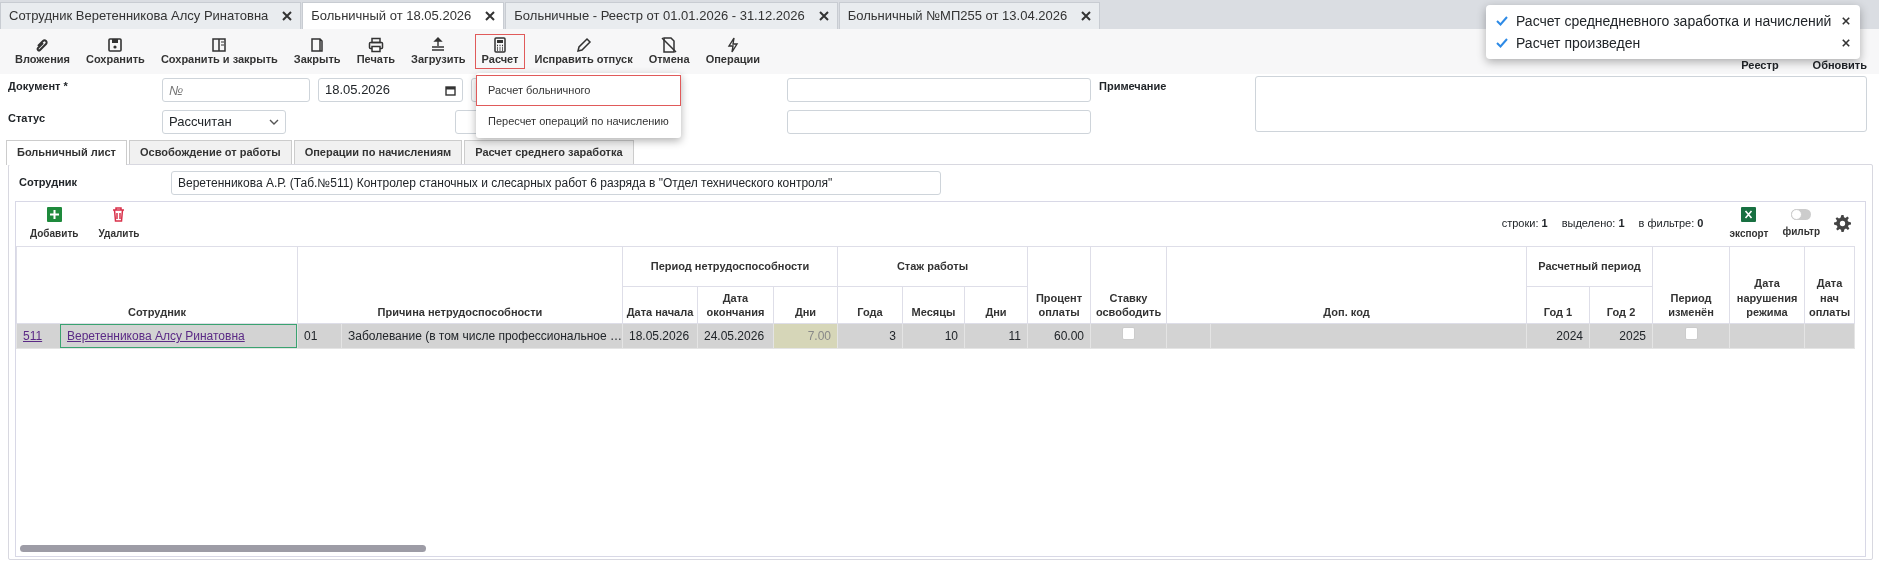 This screenshot has width=1879, height=574. Describe the element at coordinates (1558, 305) in the screenshot. I see `column-header: Год 1` at that location.